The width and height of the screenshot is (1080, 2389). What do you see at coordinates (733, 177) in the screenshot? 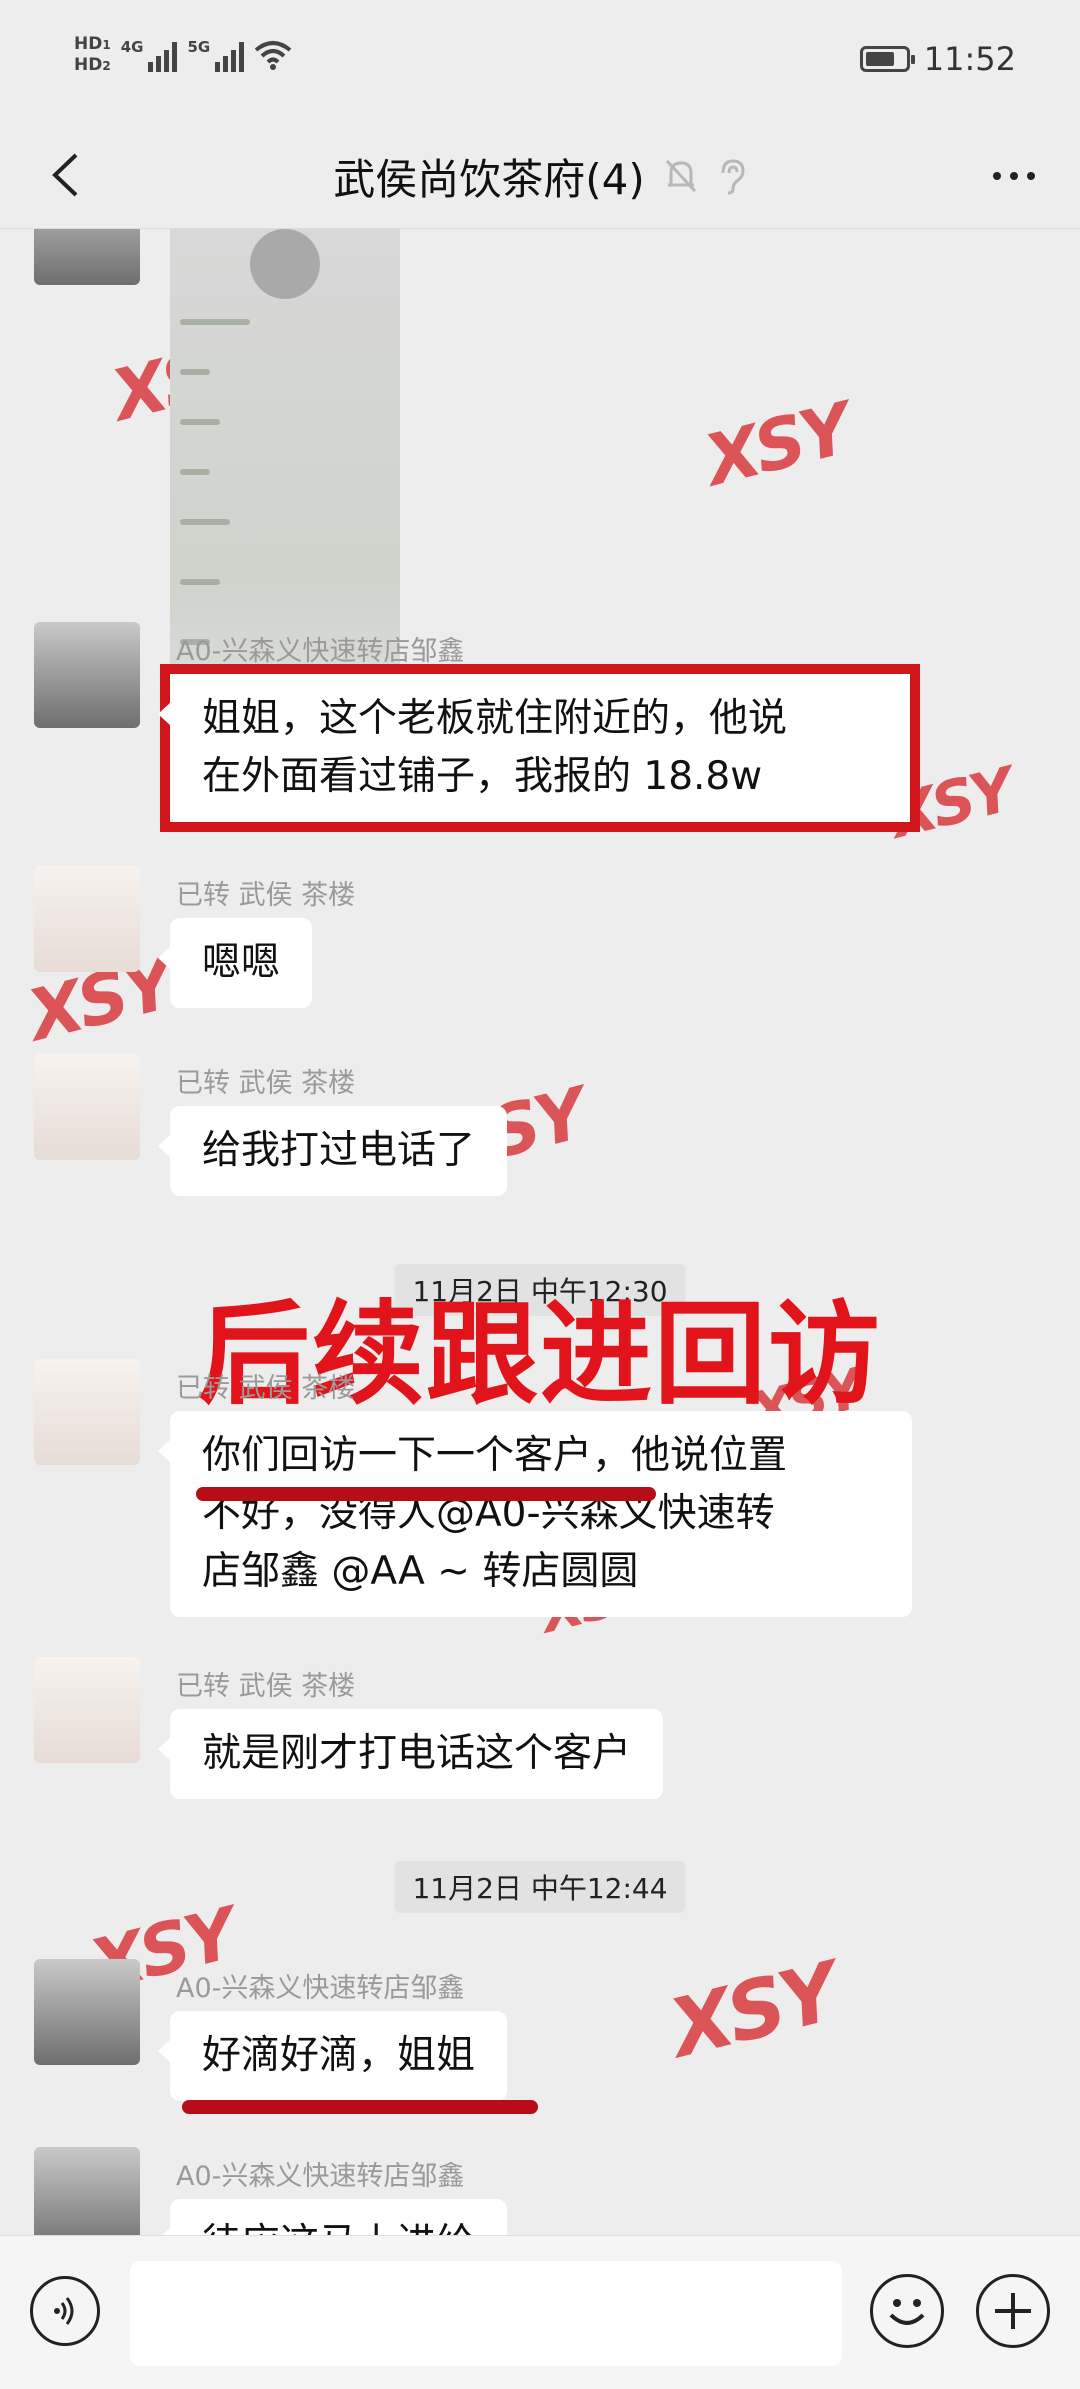
I see `ear-icon` at bounding box center [733, 177].